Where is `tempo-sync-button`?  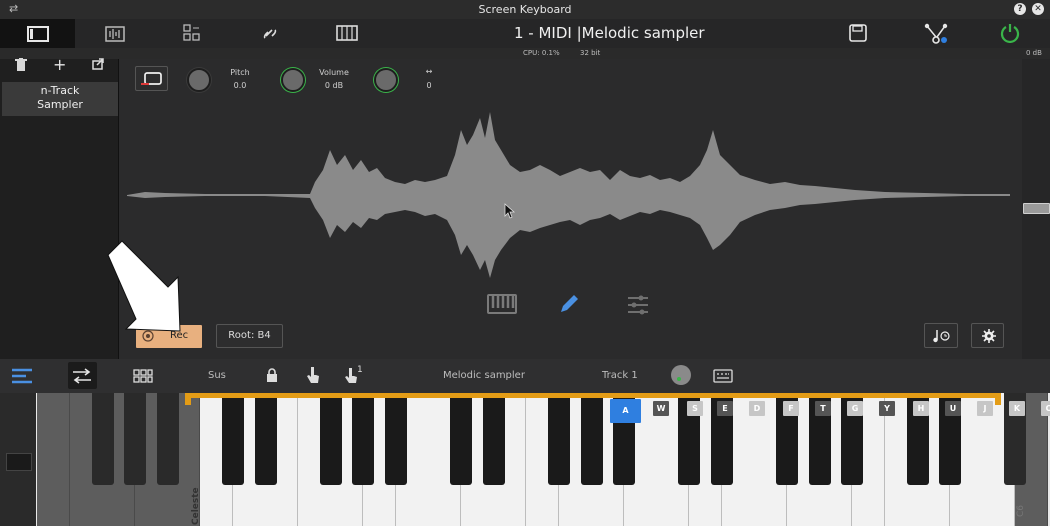 tempo-sync-button is located at coordinates (941, 335).